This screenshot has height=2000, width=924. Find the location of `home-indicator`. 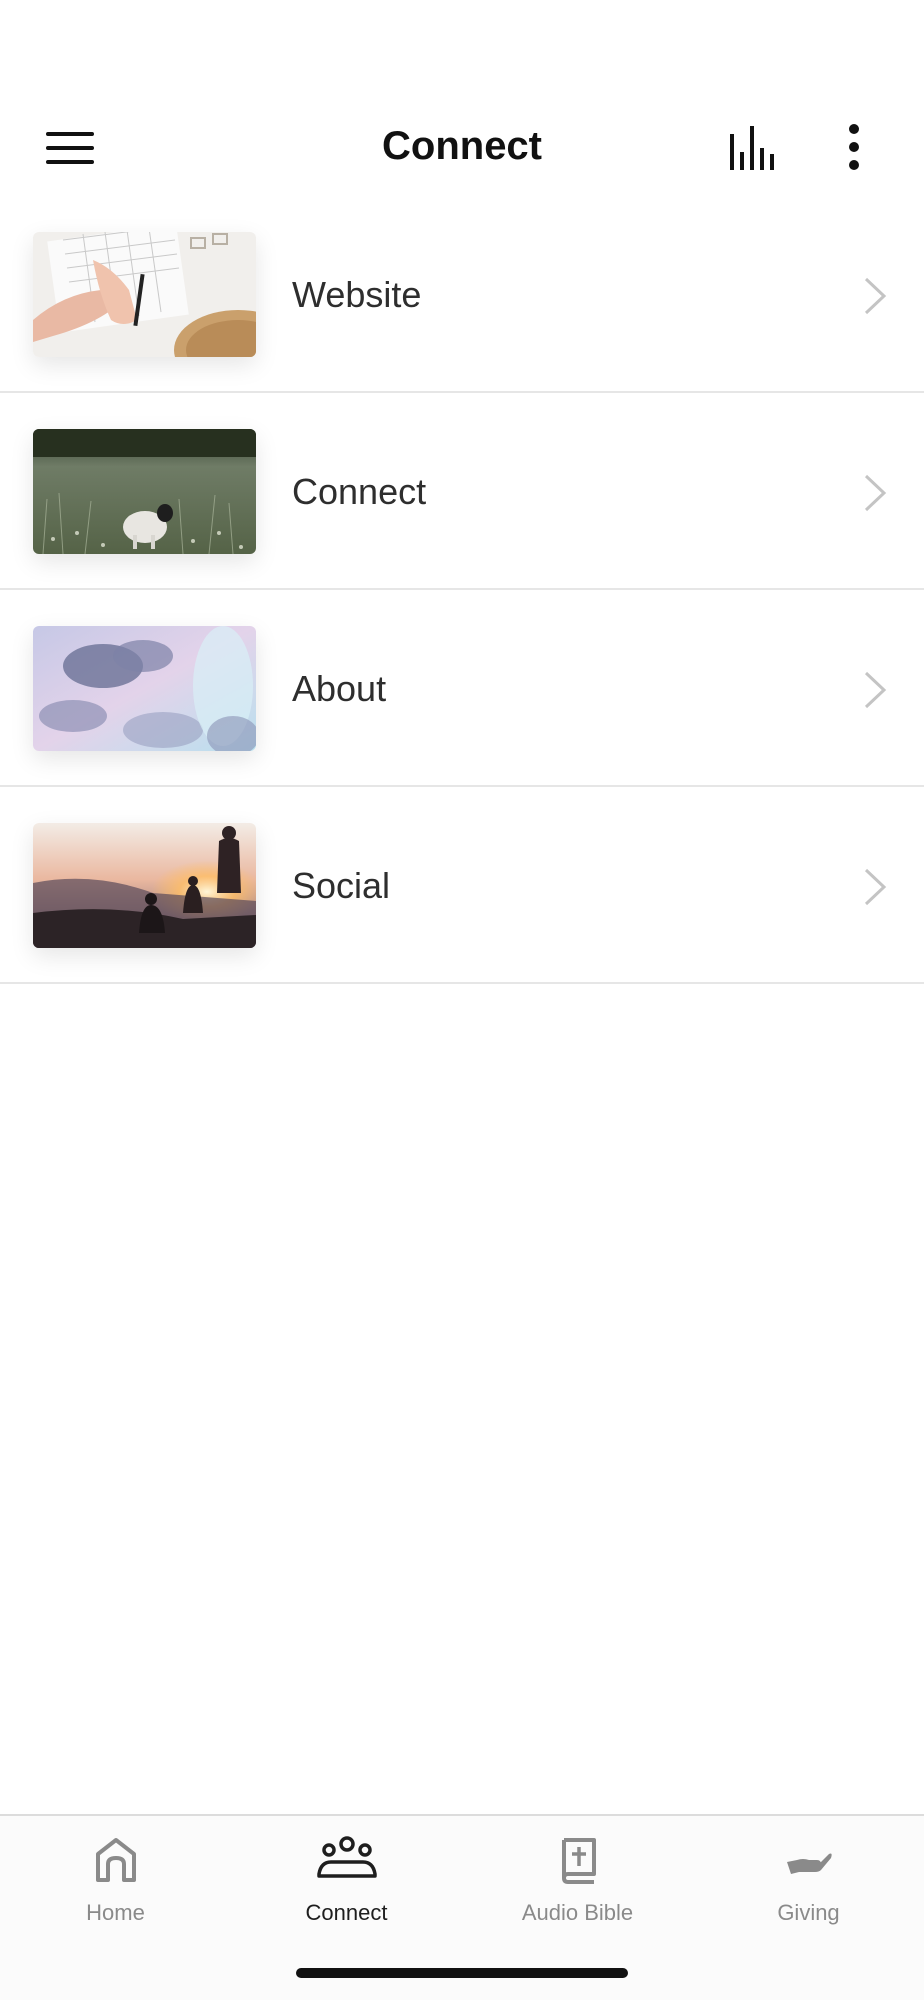

home-indicator is located at coordinates (462, 1973).